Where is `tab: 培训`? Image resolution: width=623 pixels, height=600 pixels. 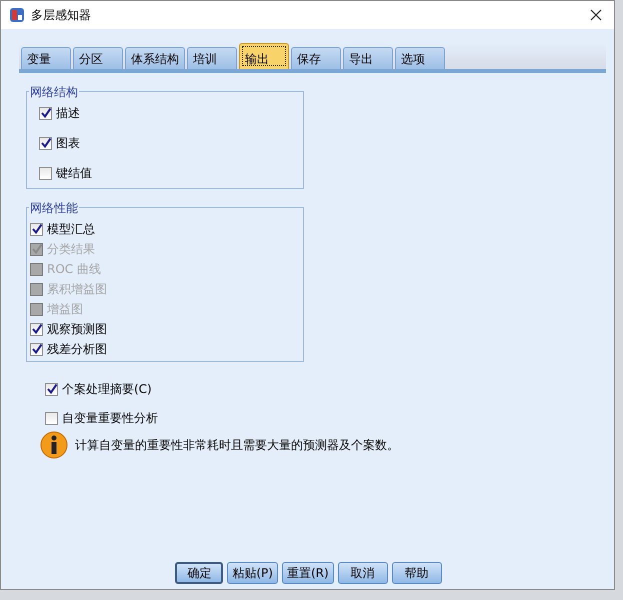
tab: 培训 is located at coordinates (212, 58).